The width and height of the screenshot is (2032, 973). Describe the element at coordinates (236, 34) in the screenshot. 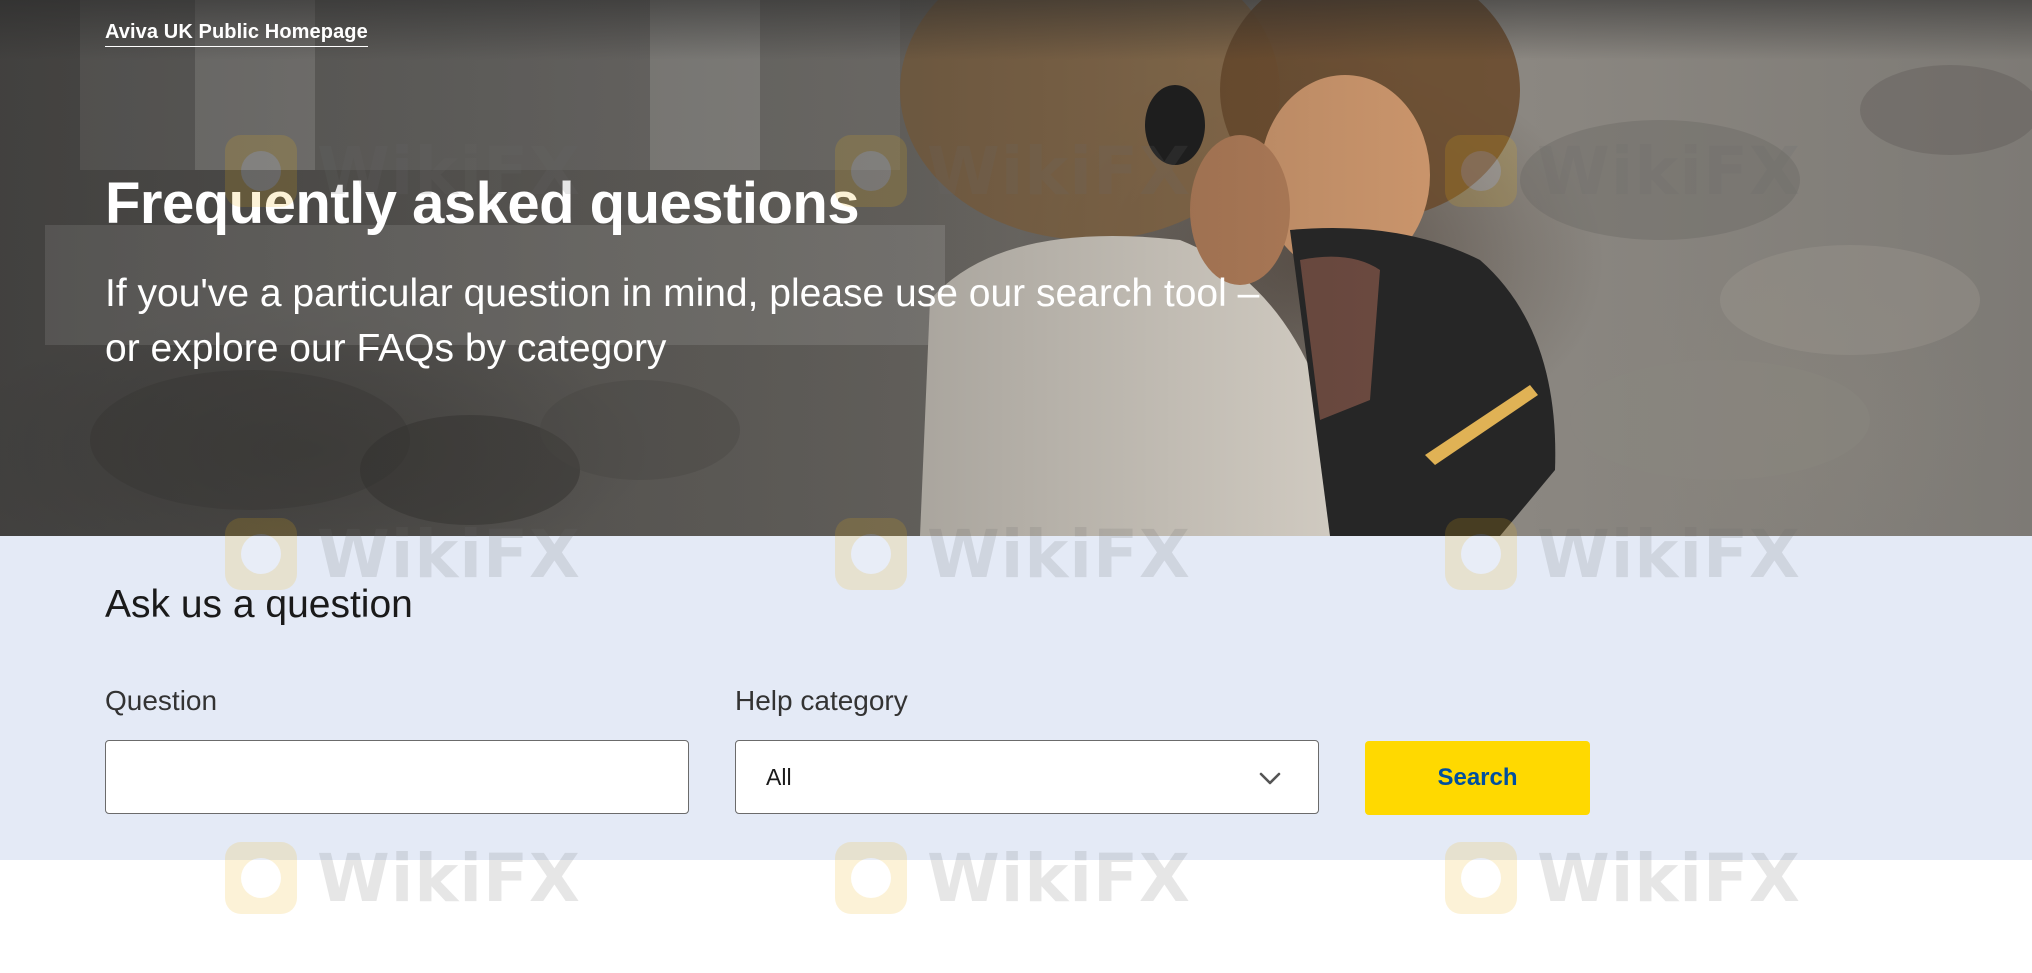

I see `brand-home-link: Aviva UK Public Homepage` at that location.